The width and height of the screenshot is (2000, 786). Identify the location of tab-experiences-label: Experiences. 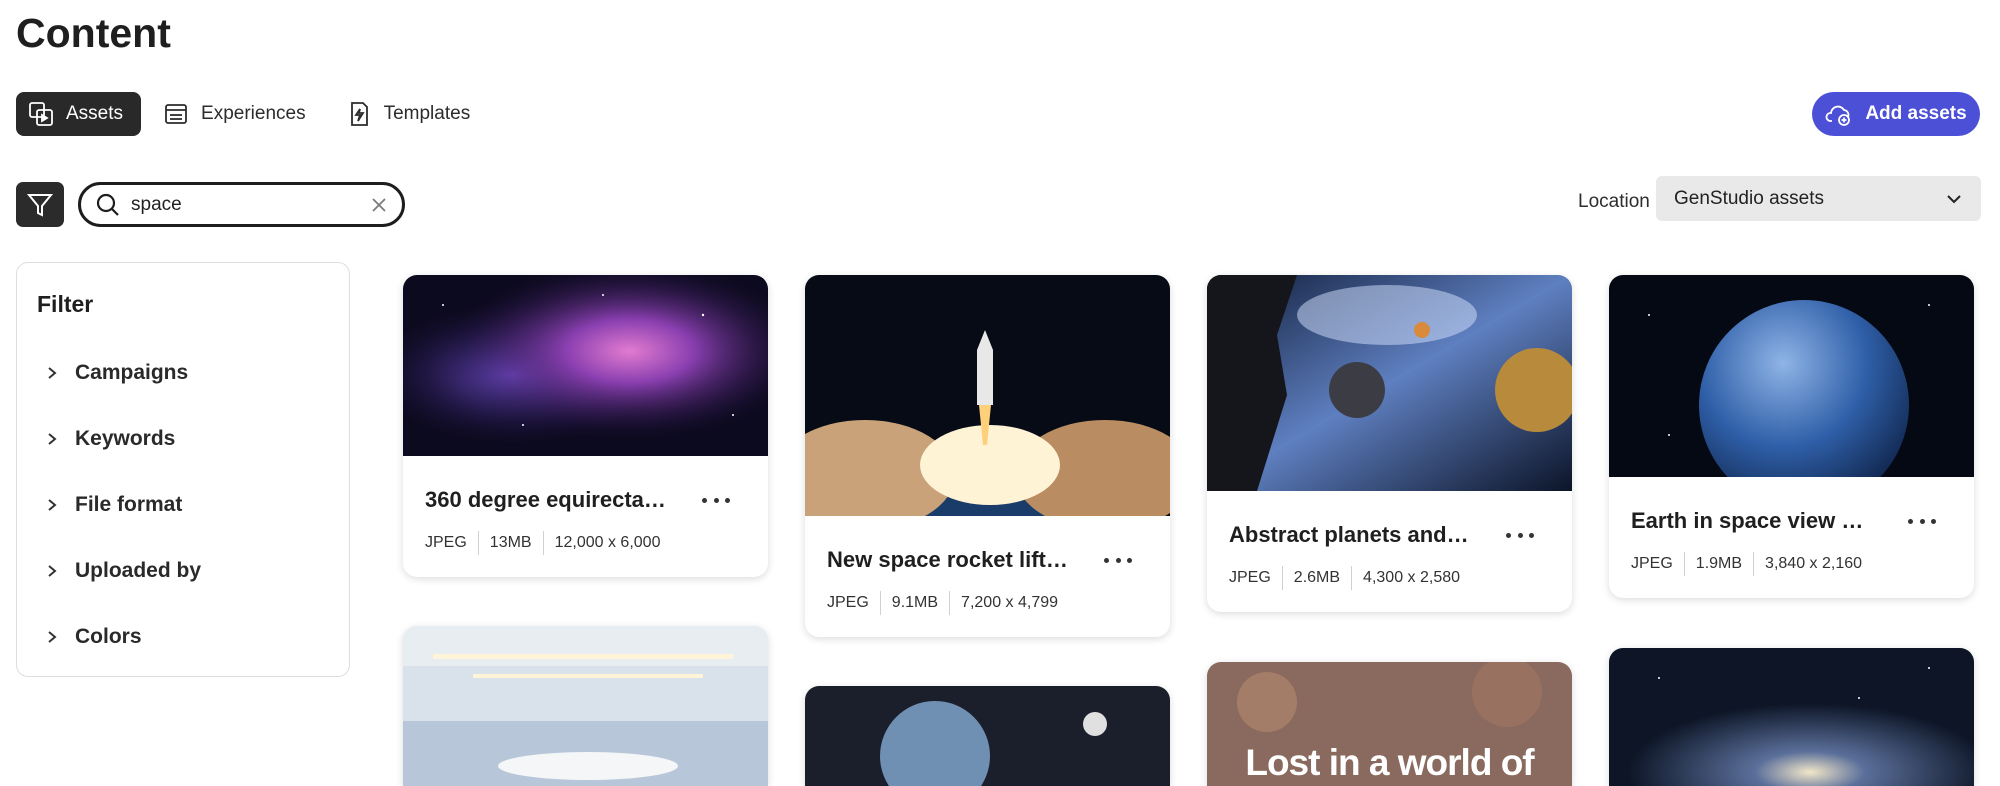
(253, 113).